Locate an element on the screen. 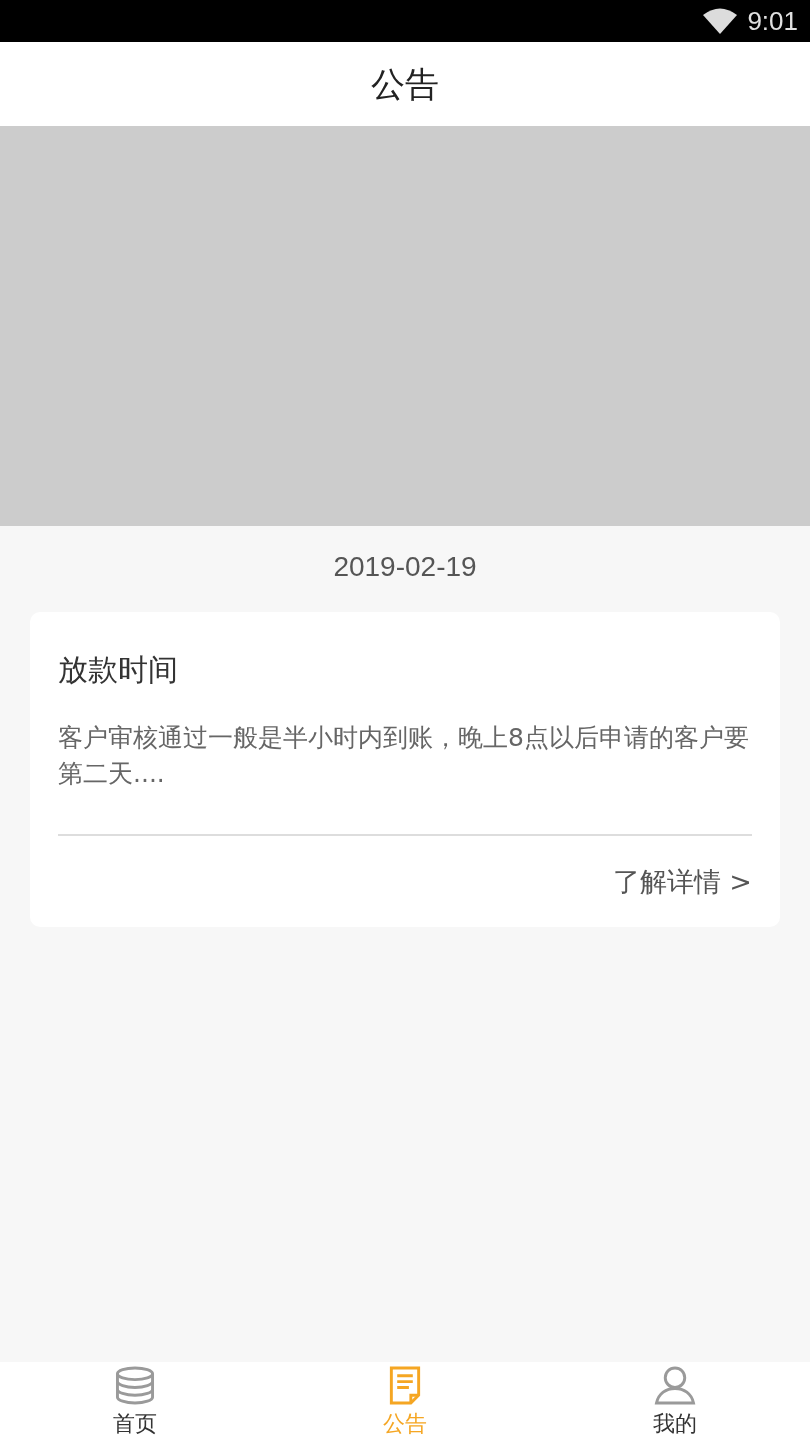  wifi-icon is located at coordinates (720, 21).